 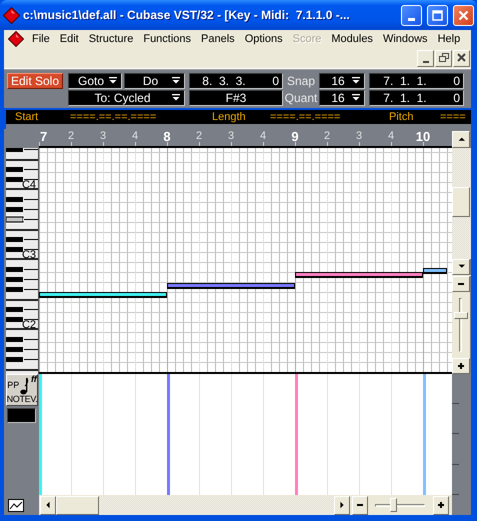 I want to click on scroll-left-button, so click(x=48, y=505).